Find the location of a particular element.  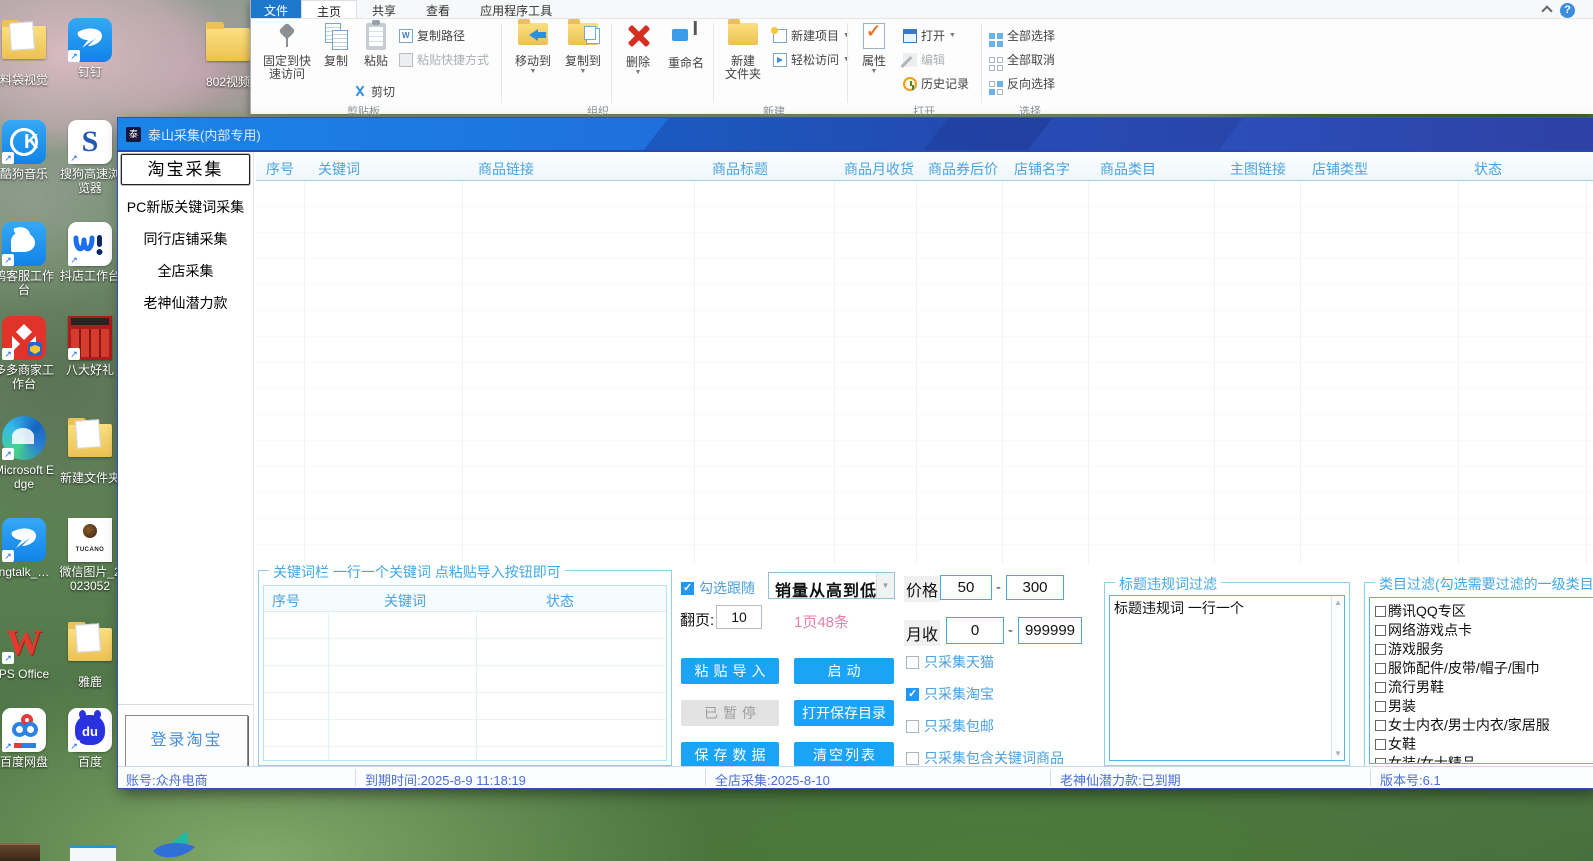

tab-app-tools: 应用程序工具 is located at coordinates (516, 9).